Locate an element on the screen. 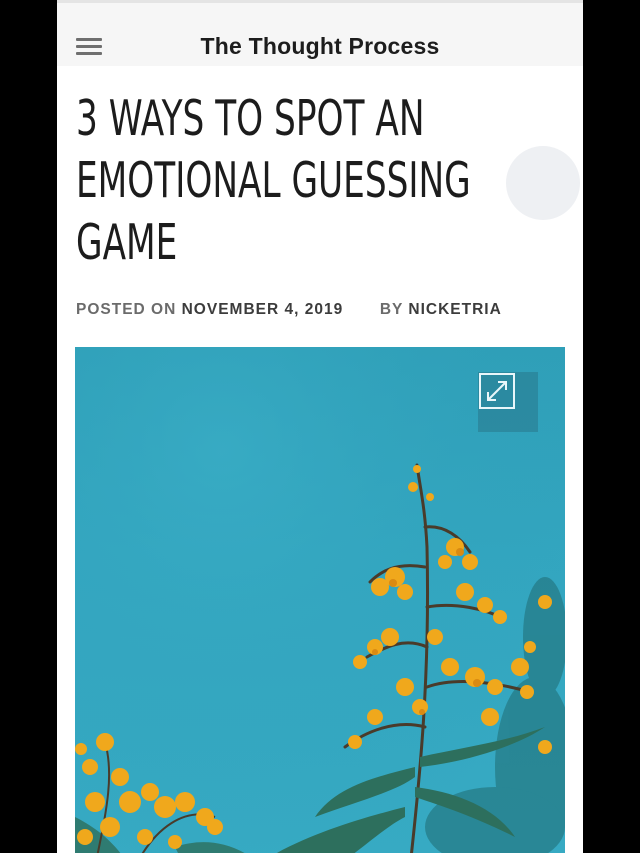  scroll-handle is located at coordinates (543, 183).